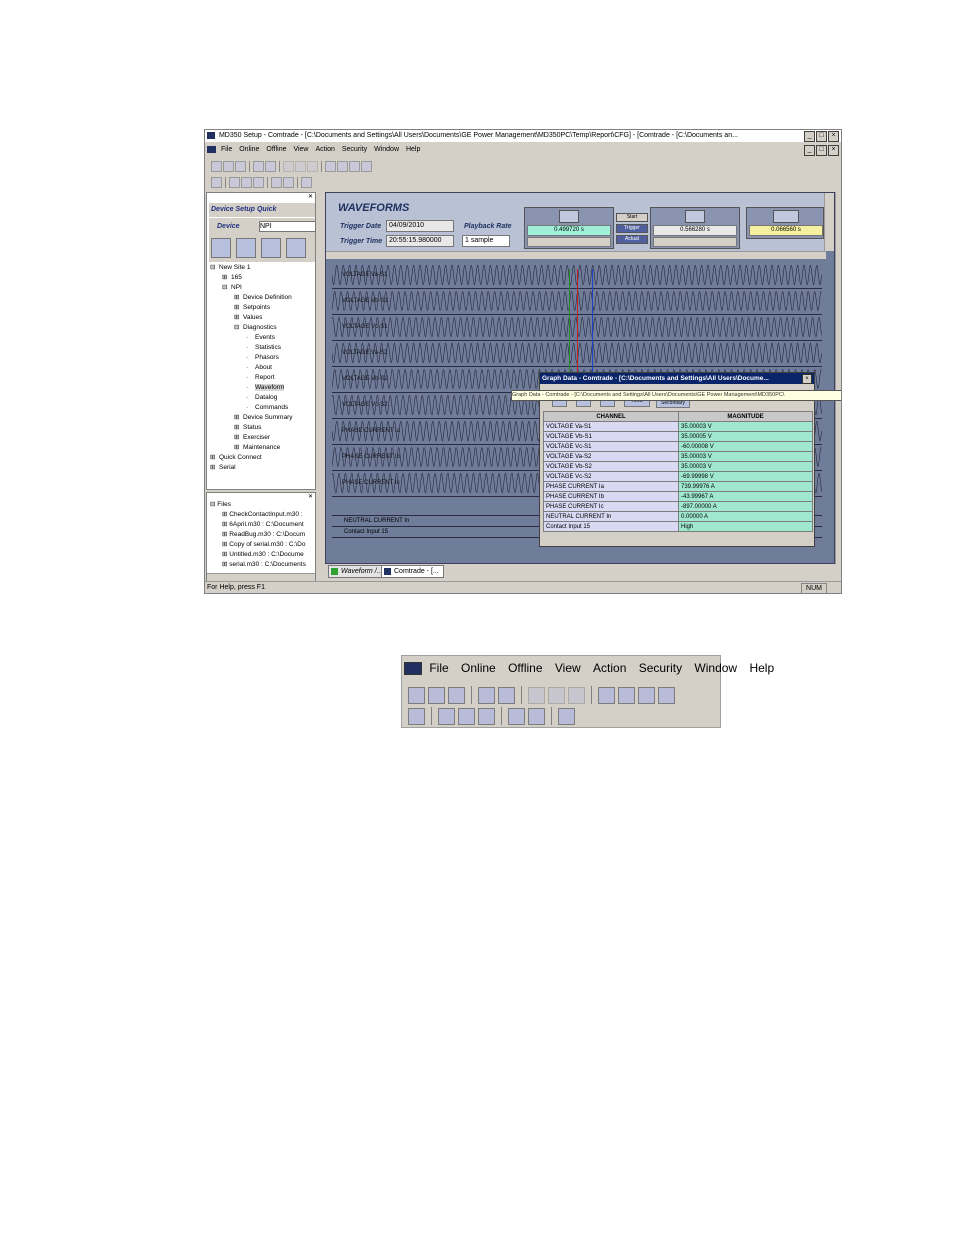  What do you see at coordinates (466, 716) in the screenshot?
I see `zoom-disk-icon` at bounding box center [466, 716].